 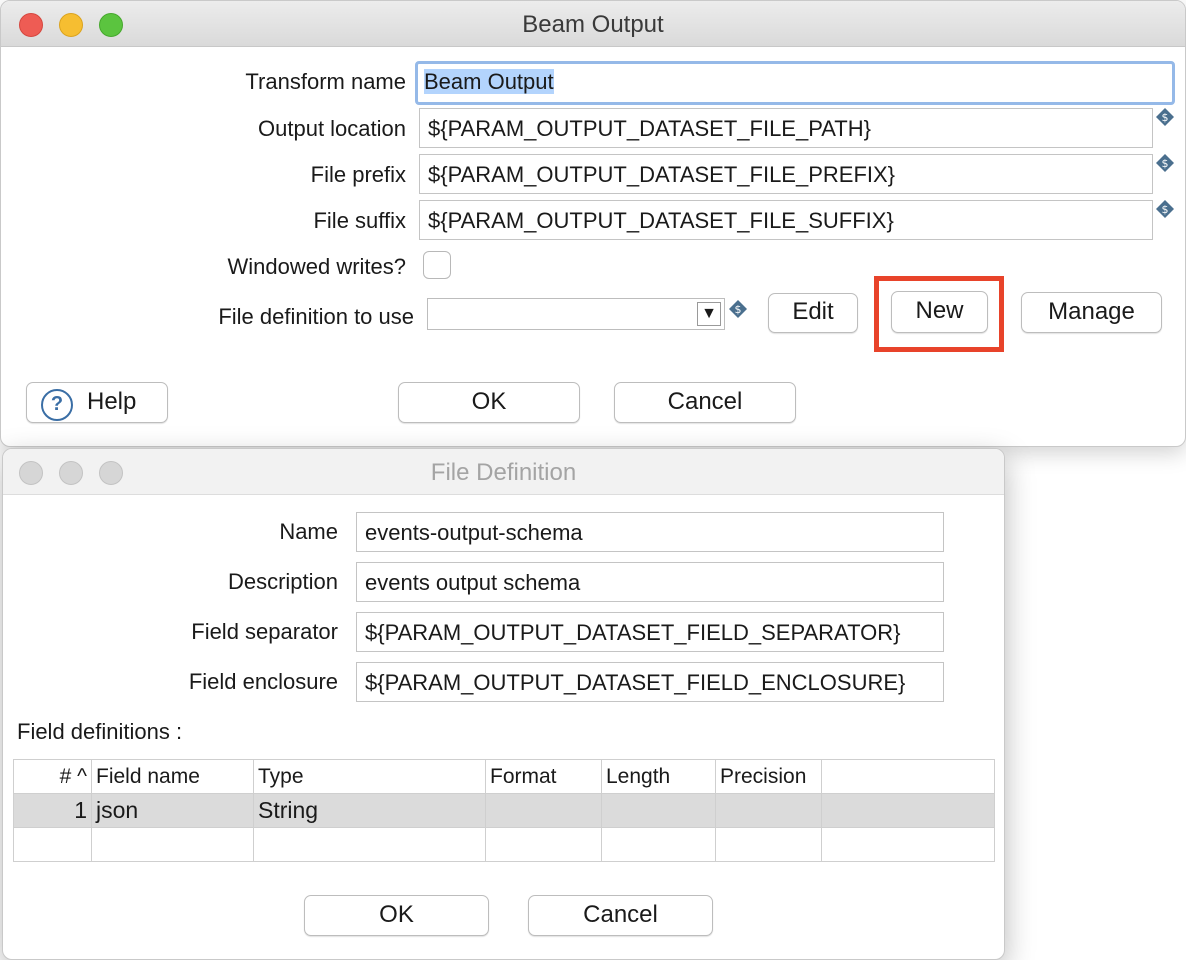 I want to click on file-suffix-input: ${PARAM_OUTPUT_DATASET_FILE_SUFFIX}, so click(x=786, y=220).